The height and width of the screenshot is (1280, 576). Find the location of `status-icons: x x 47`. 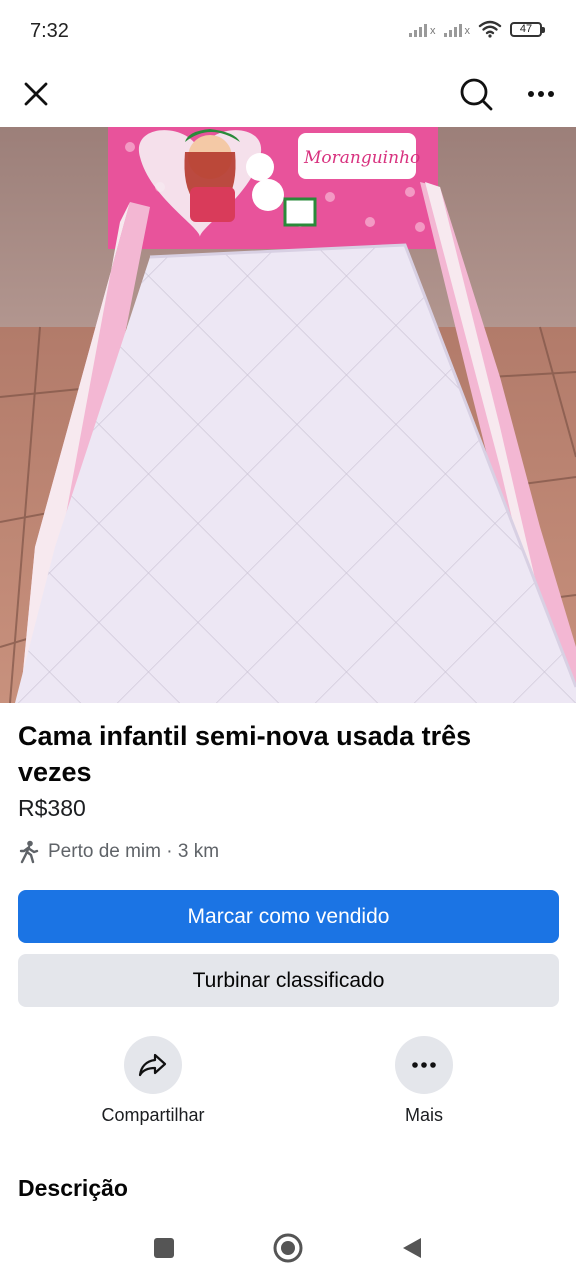

status-icons: x x 47 is located at coordinates (477, 29).